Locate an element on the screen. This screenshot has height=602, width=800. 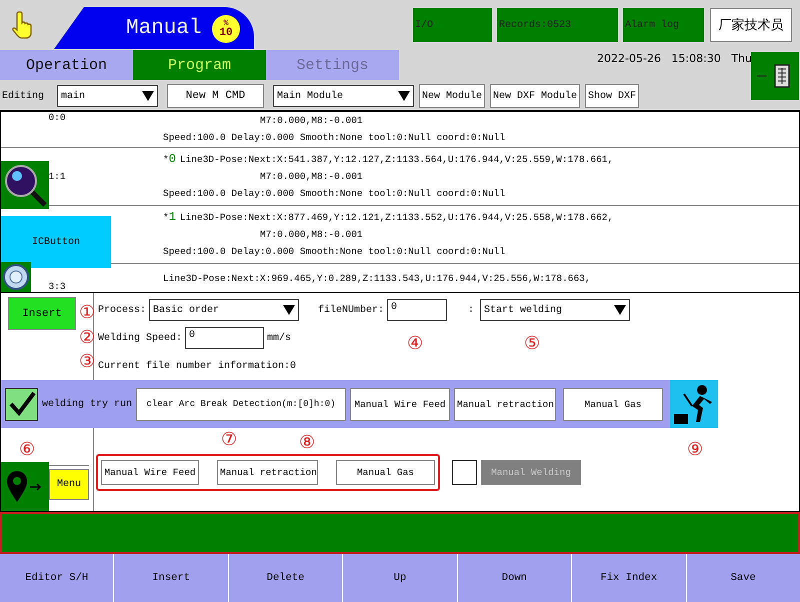
file-number-field: 0 is located at coordinates (417, 310).